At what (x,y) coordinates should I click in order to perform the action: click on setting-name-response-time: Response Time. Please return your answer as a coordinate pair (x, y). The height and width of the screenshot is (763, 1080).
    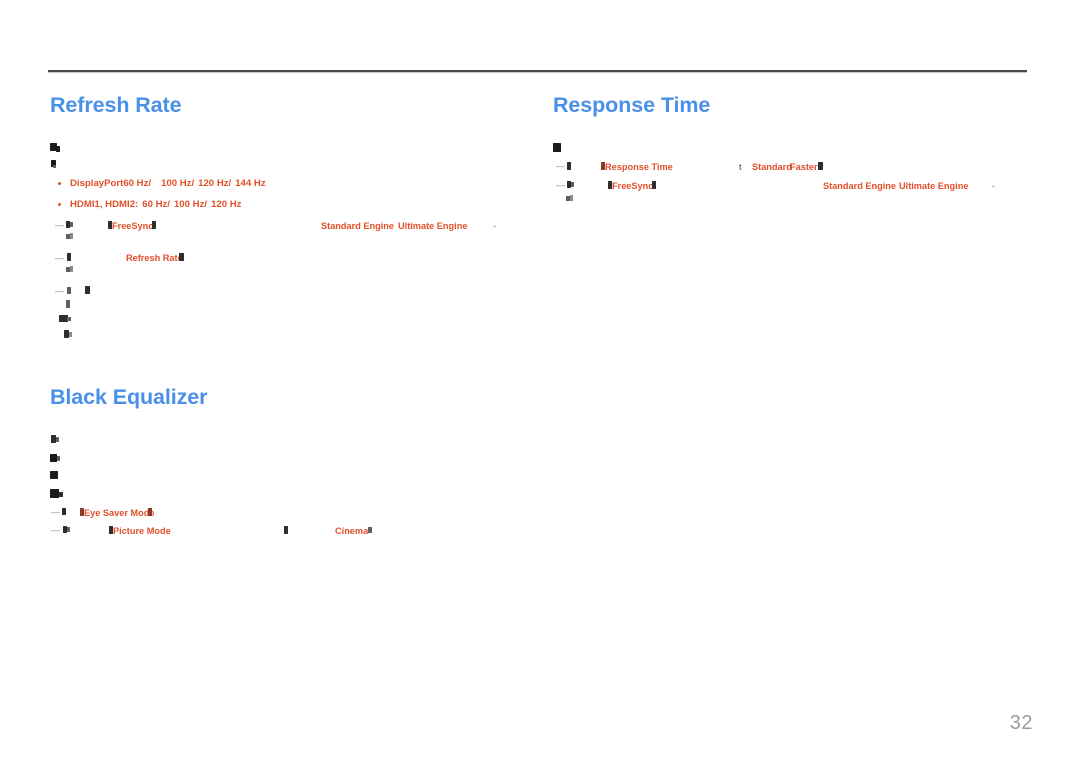
    Looking at the image, I should click on (639, 167).